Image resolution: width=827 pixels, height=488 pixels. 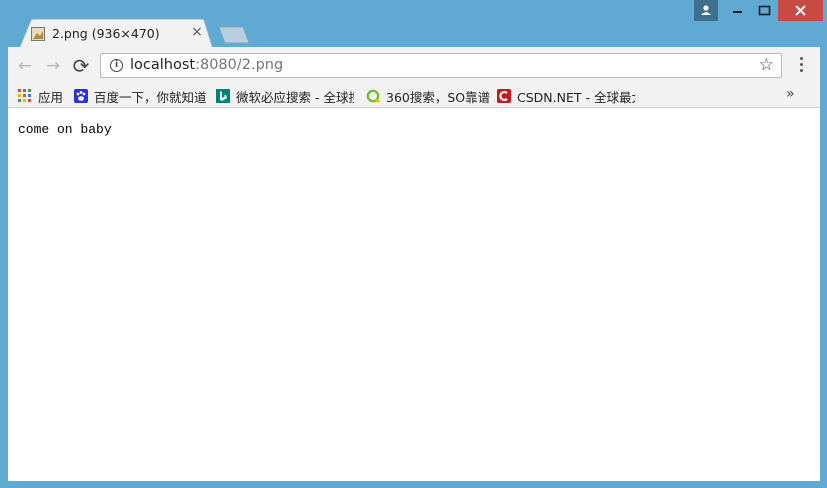 What do you see at coordinates (790, 94) in the screenshot?
I see `bookmarks-overflow-icon: »` at bounding box center [790, 94].